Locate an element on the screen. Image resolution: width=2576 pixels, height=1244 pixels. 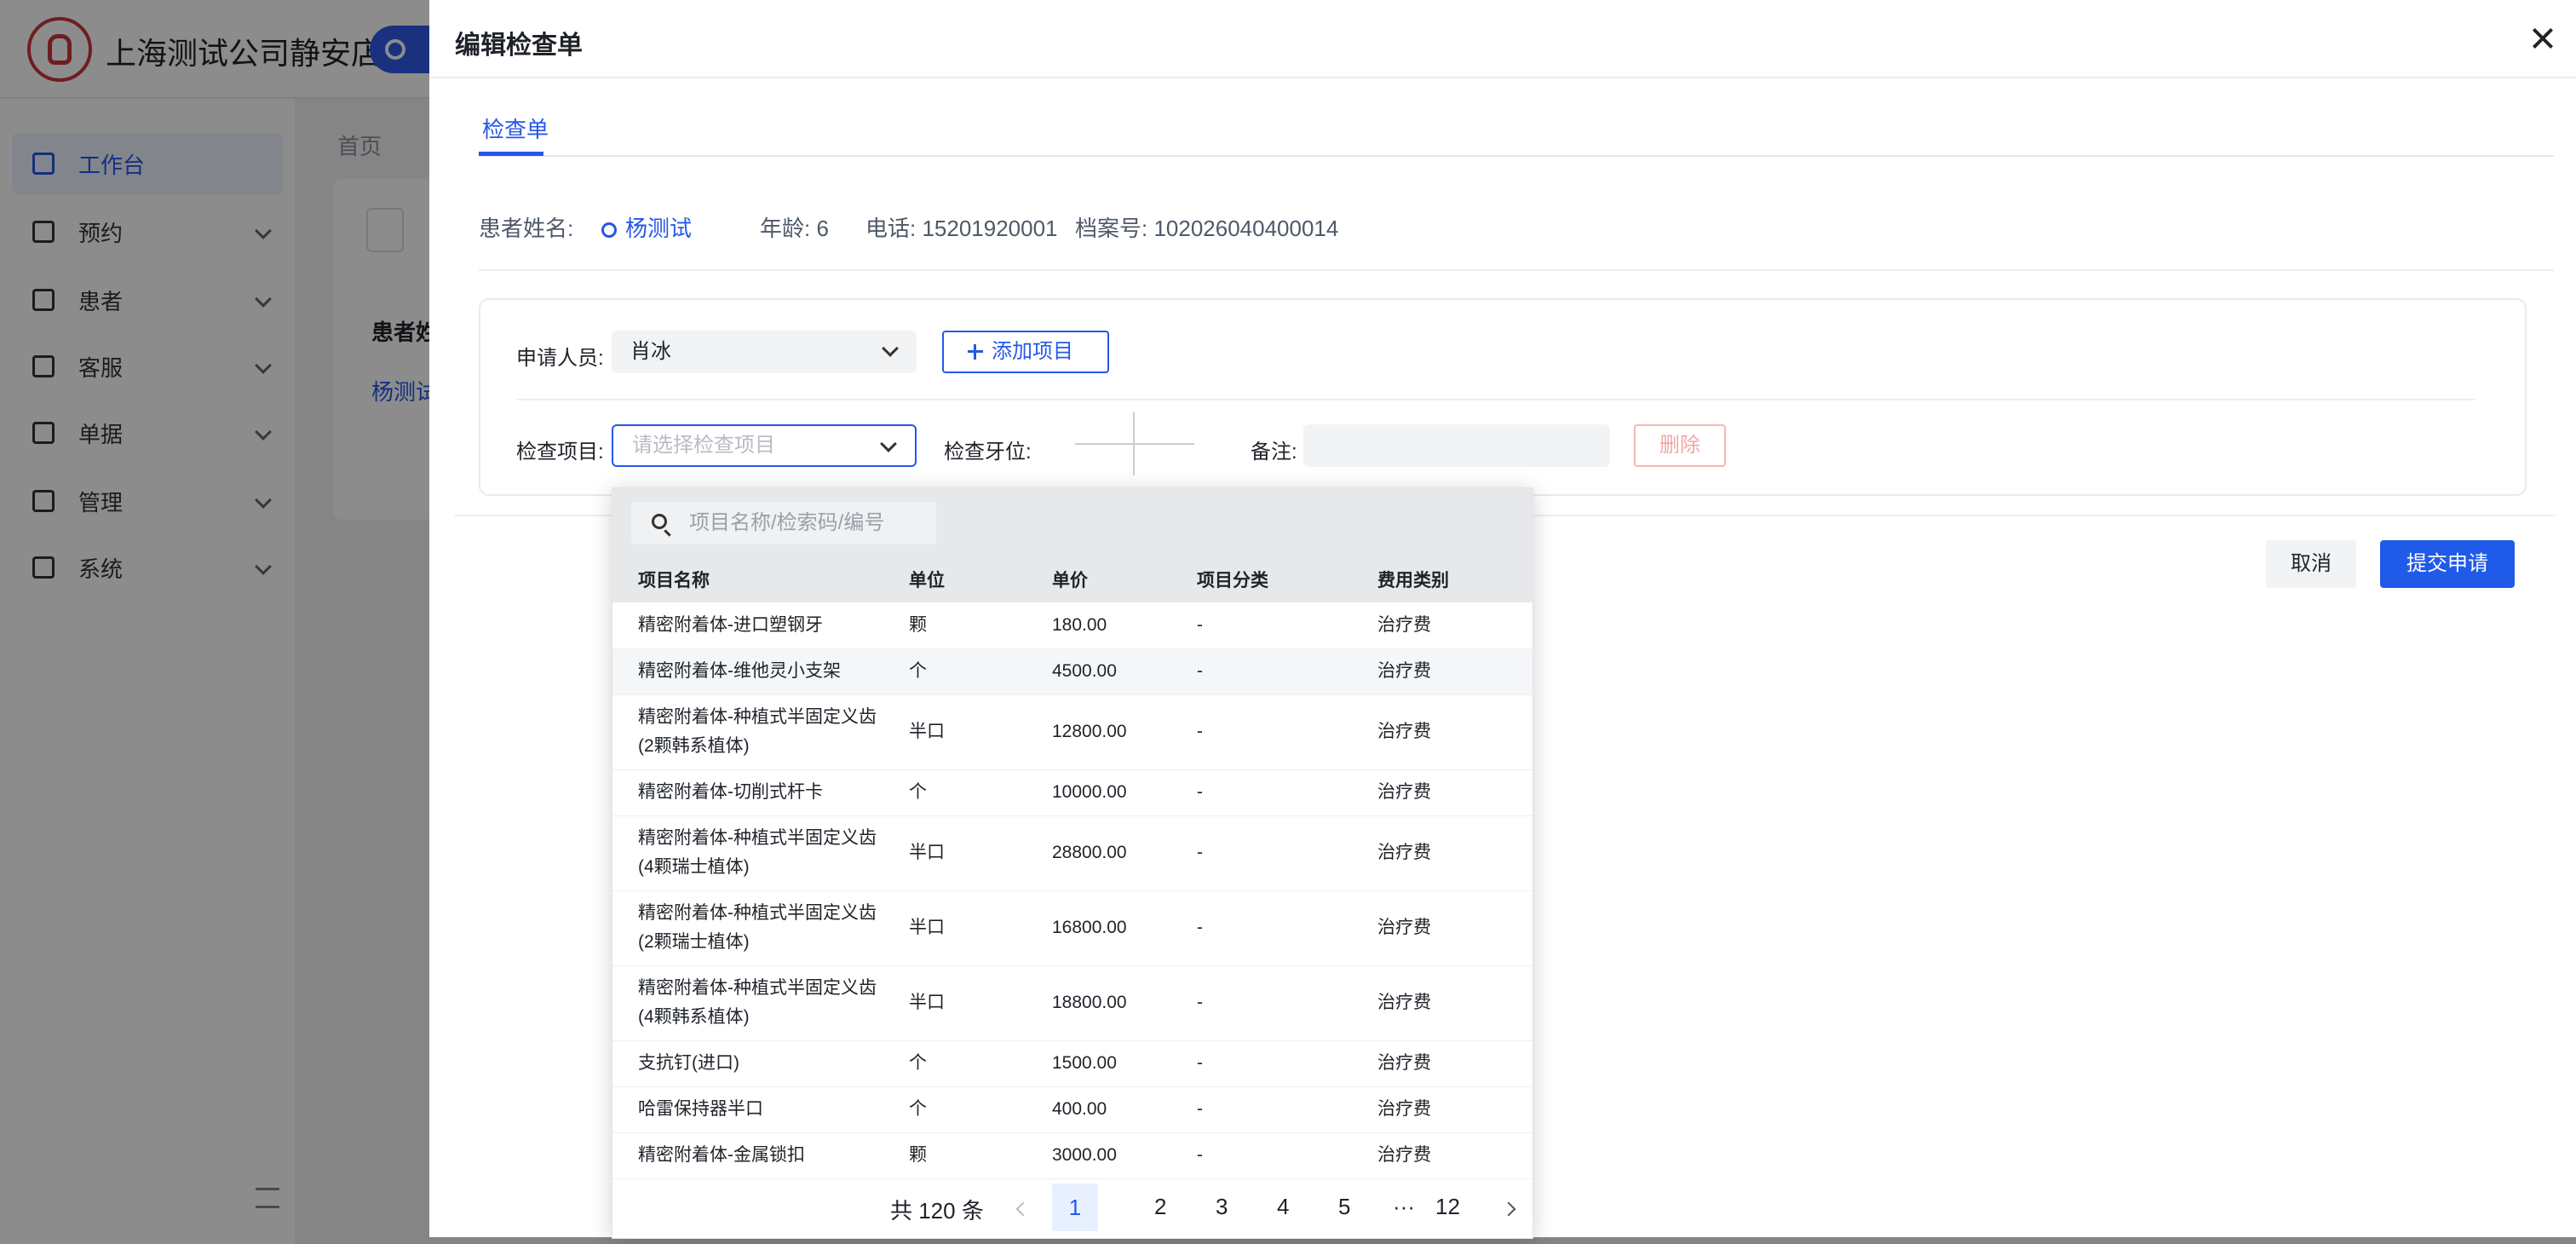
tab-exam-form: 检查单 is located at coordinates (515, 128).